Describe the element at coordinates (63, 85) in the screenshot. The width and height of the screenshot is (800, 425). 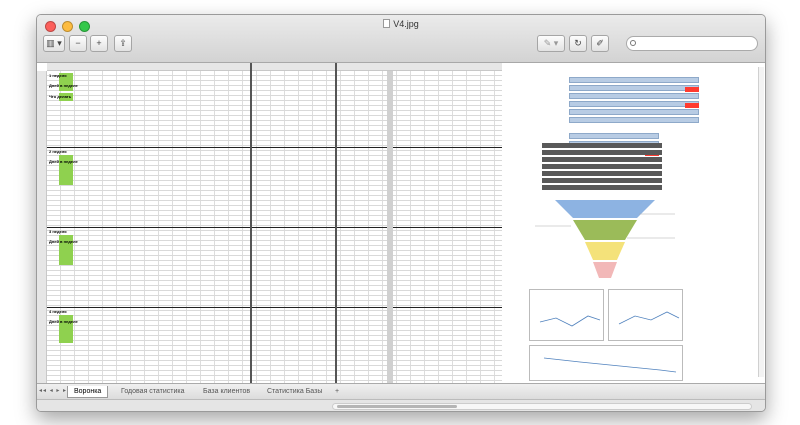
I see `week-1-days-label: Дней в неделе` at that location.